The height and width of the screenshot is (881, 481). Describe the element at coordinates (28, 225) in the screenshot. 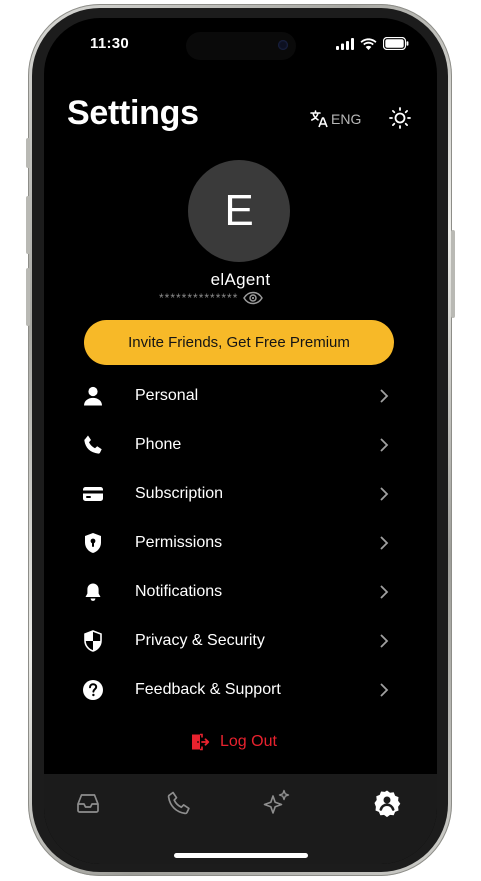

I see `volume-up-button` at that location.